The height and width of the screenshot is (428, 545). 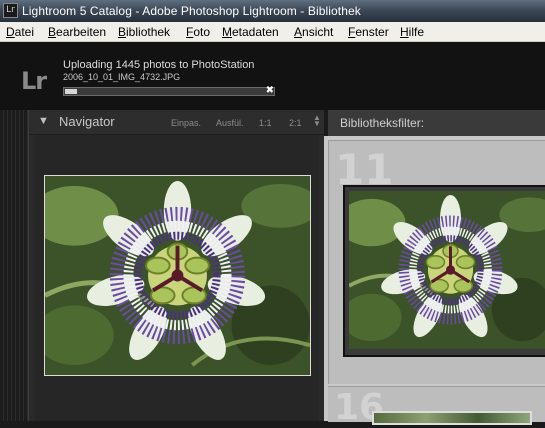 I want to click on triangle-down-icon: ▼, so click(x=43, y=121).